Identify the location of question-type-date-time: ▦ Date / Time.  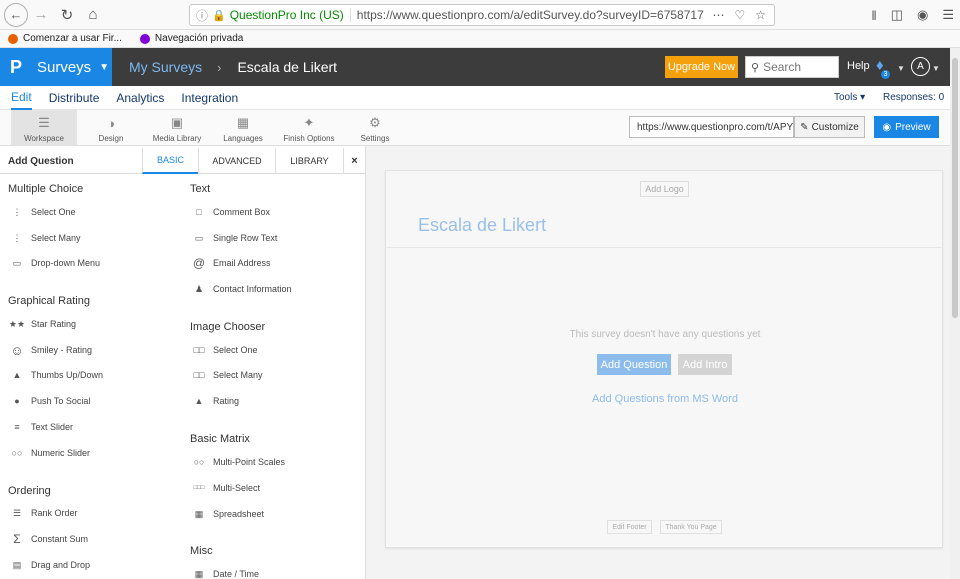
(224, 573).